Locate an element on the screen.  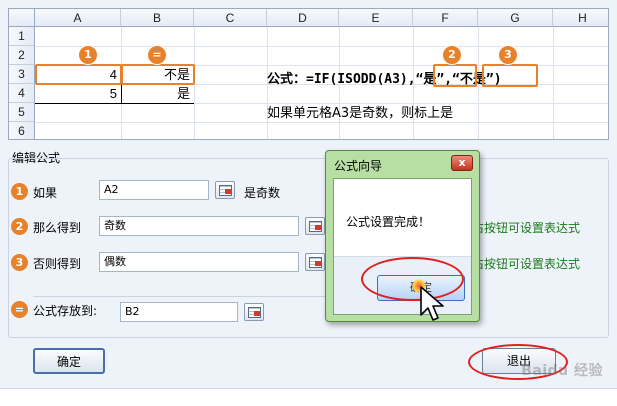
formula-explanation: 如果单元格A3是奇数，则标上是 is located at coordinates (360, 113).